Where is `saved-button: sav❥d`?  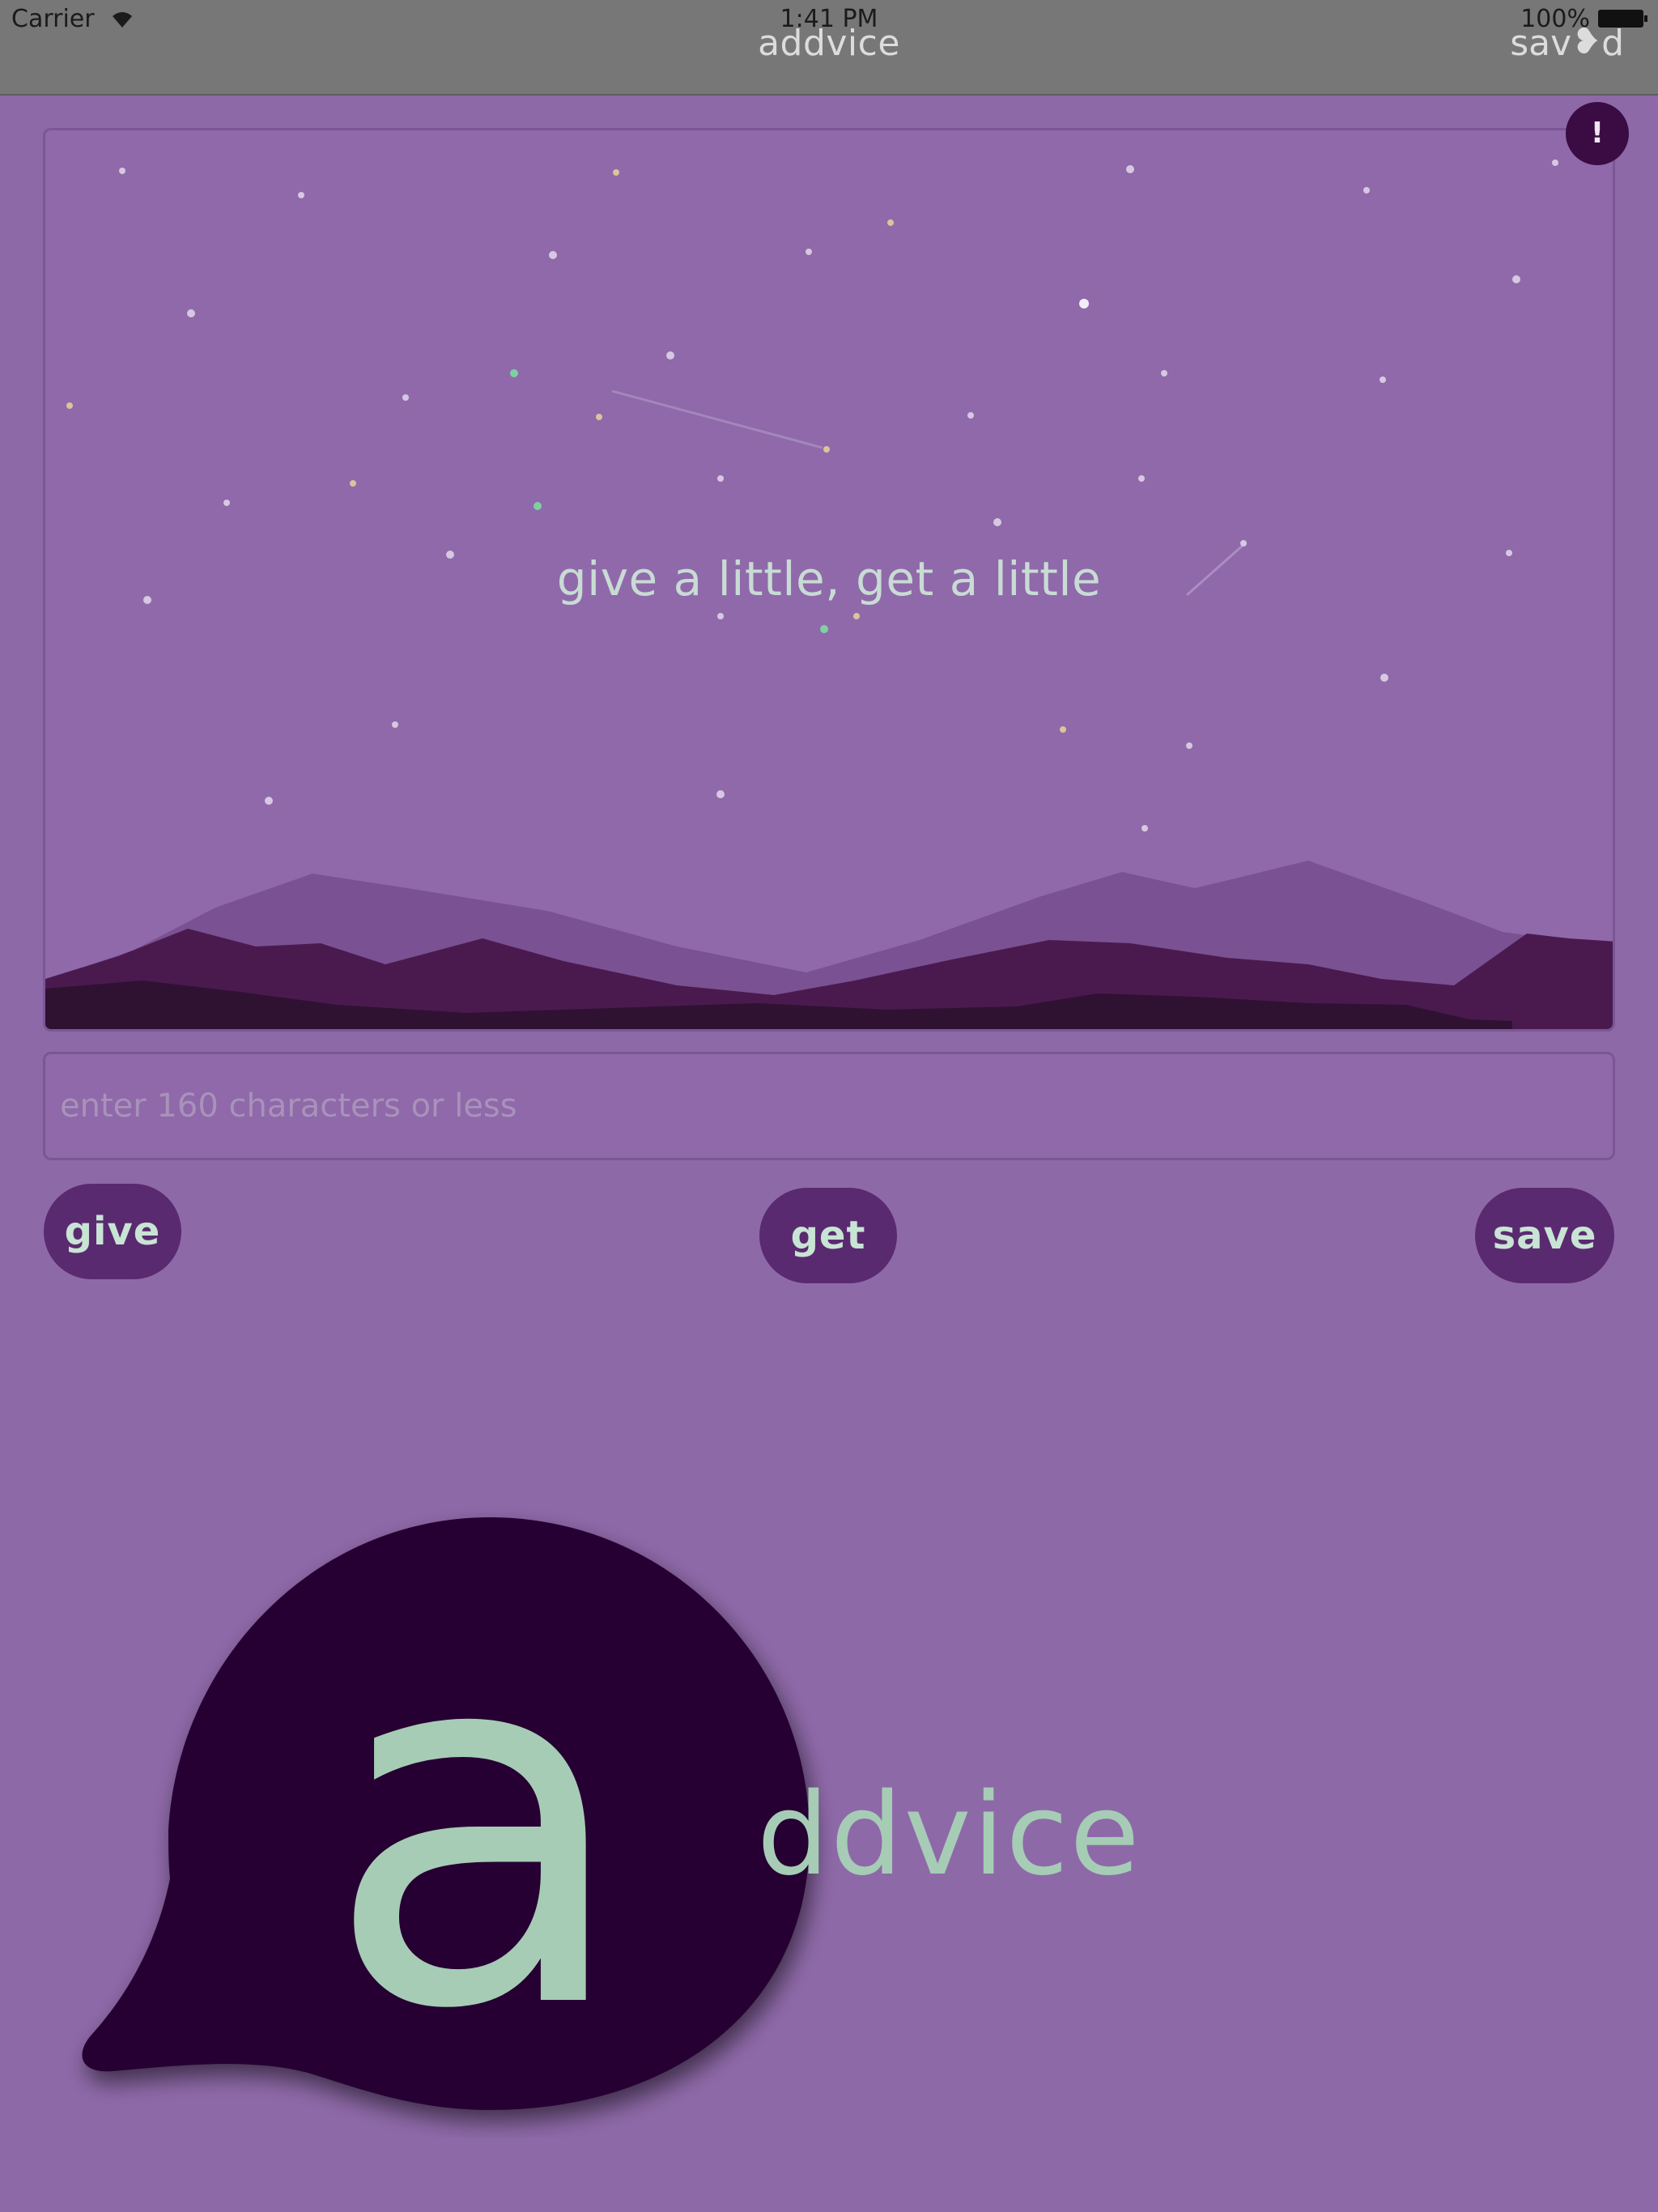 saved-button: sav❥d is located at coordinates (1567, 43).